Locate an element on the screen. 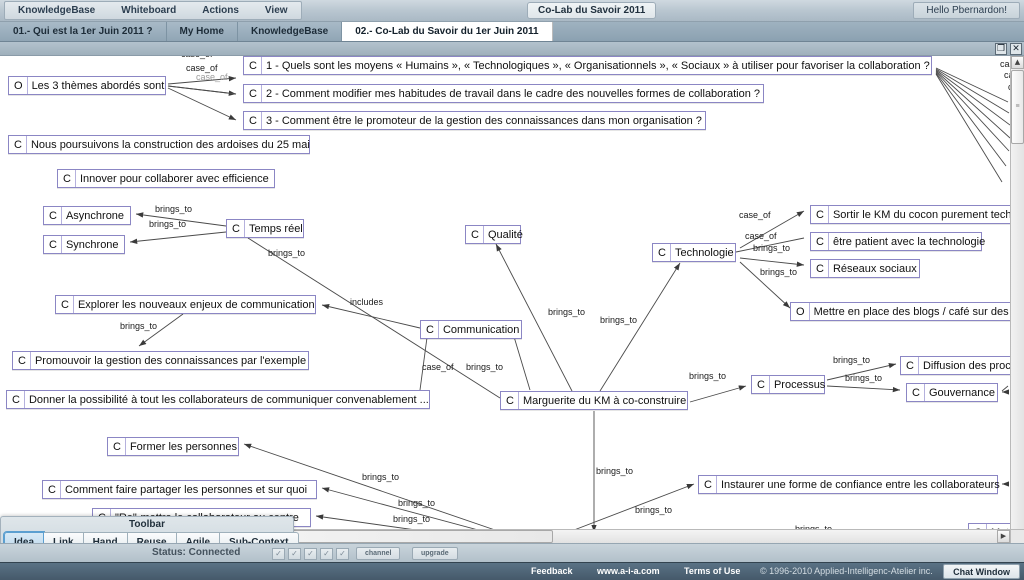  status-checkbox-1: ✓ is located at coordinates (278, 554).